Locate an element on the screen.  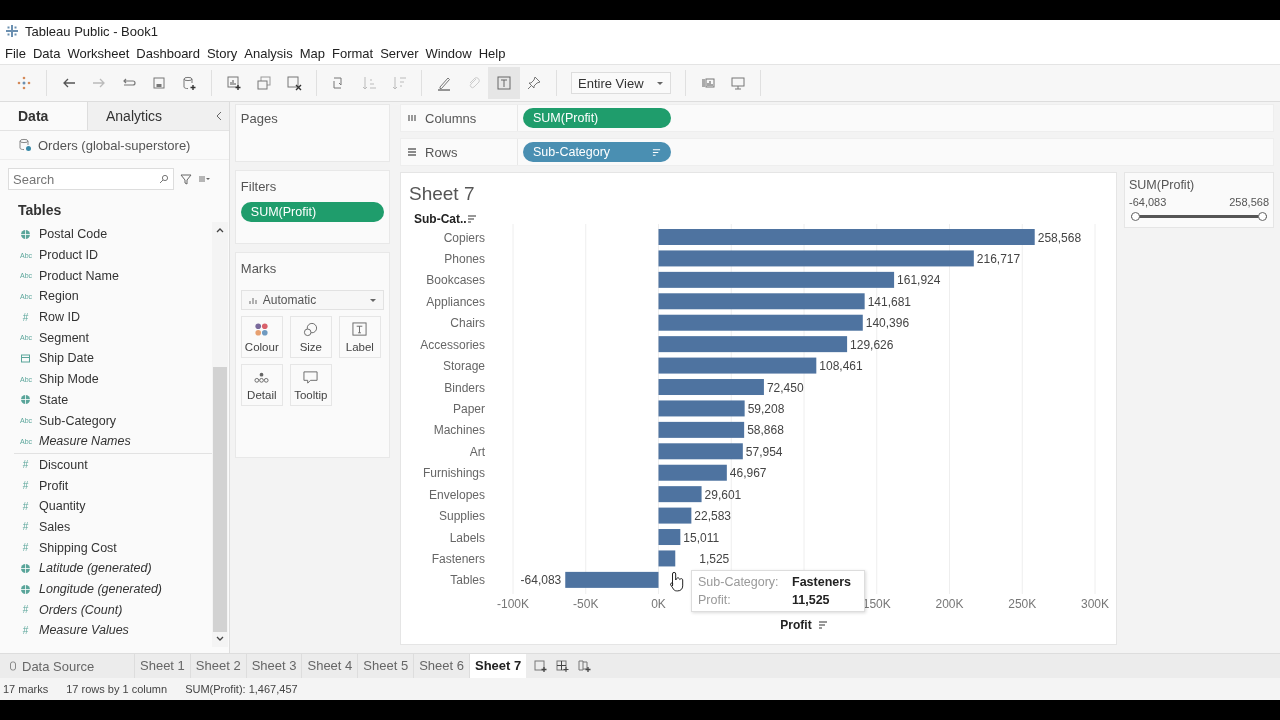
size-circles-icon is located at coordinates (311, 329).